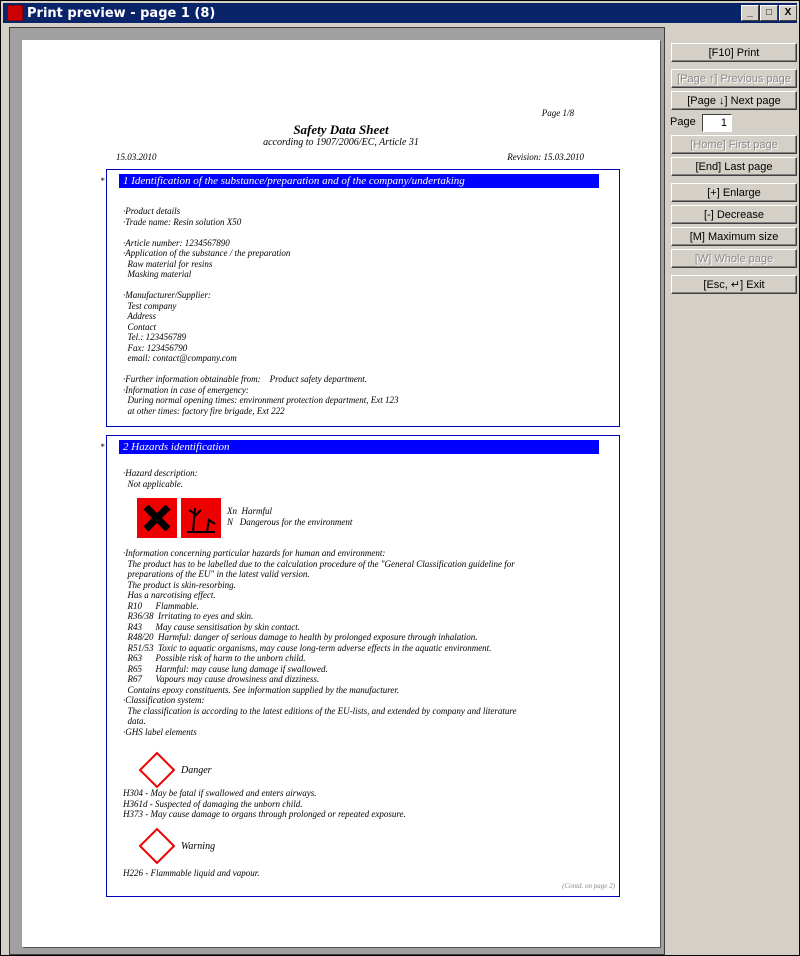 The height and width of the screenshot is (956, 800). I want to click on app-icon, so click(15, 13).